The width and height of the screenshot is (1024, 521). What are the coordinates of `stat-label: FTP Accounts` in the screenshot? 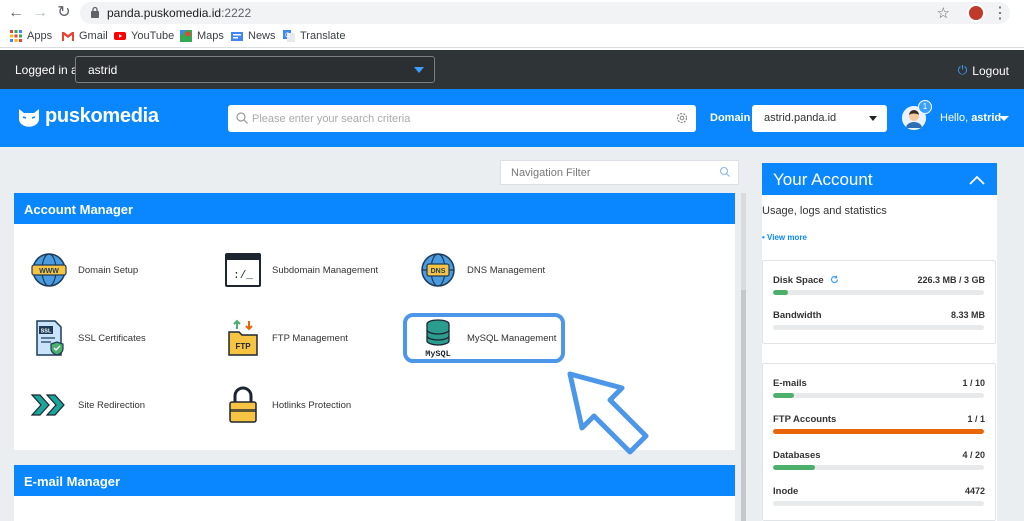 It's located at (805, 419).